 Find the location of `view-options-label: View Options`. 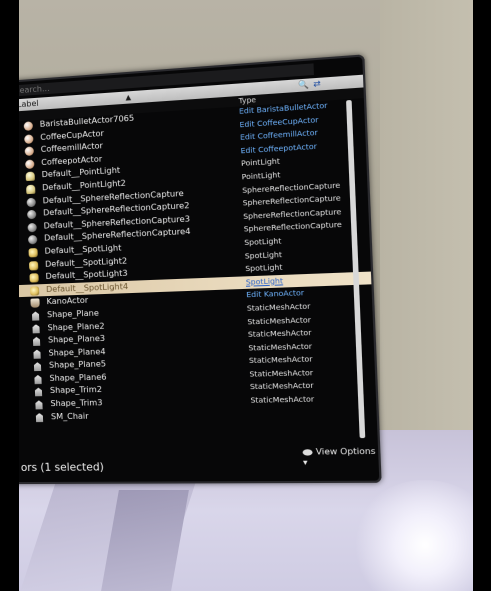

view-options-label: View Options is located at coordinates (345, 451).